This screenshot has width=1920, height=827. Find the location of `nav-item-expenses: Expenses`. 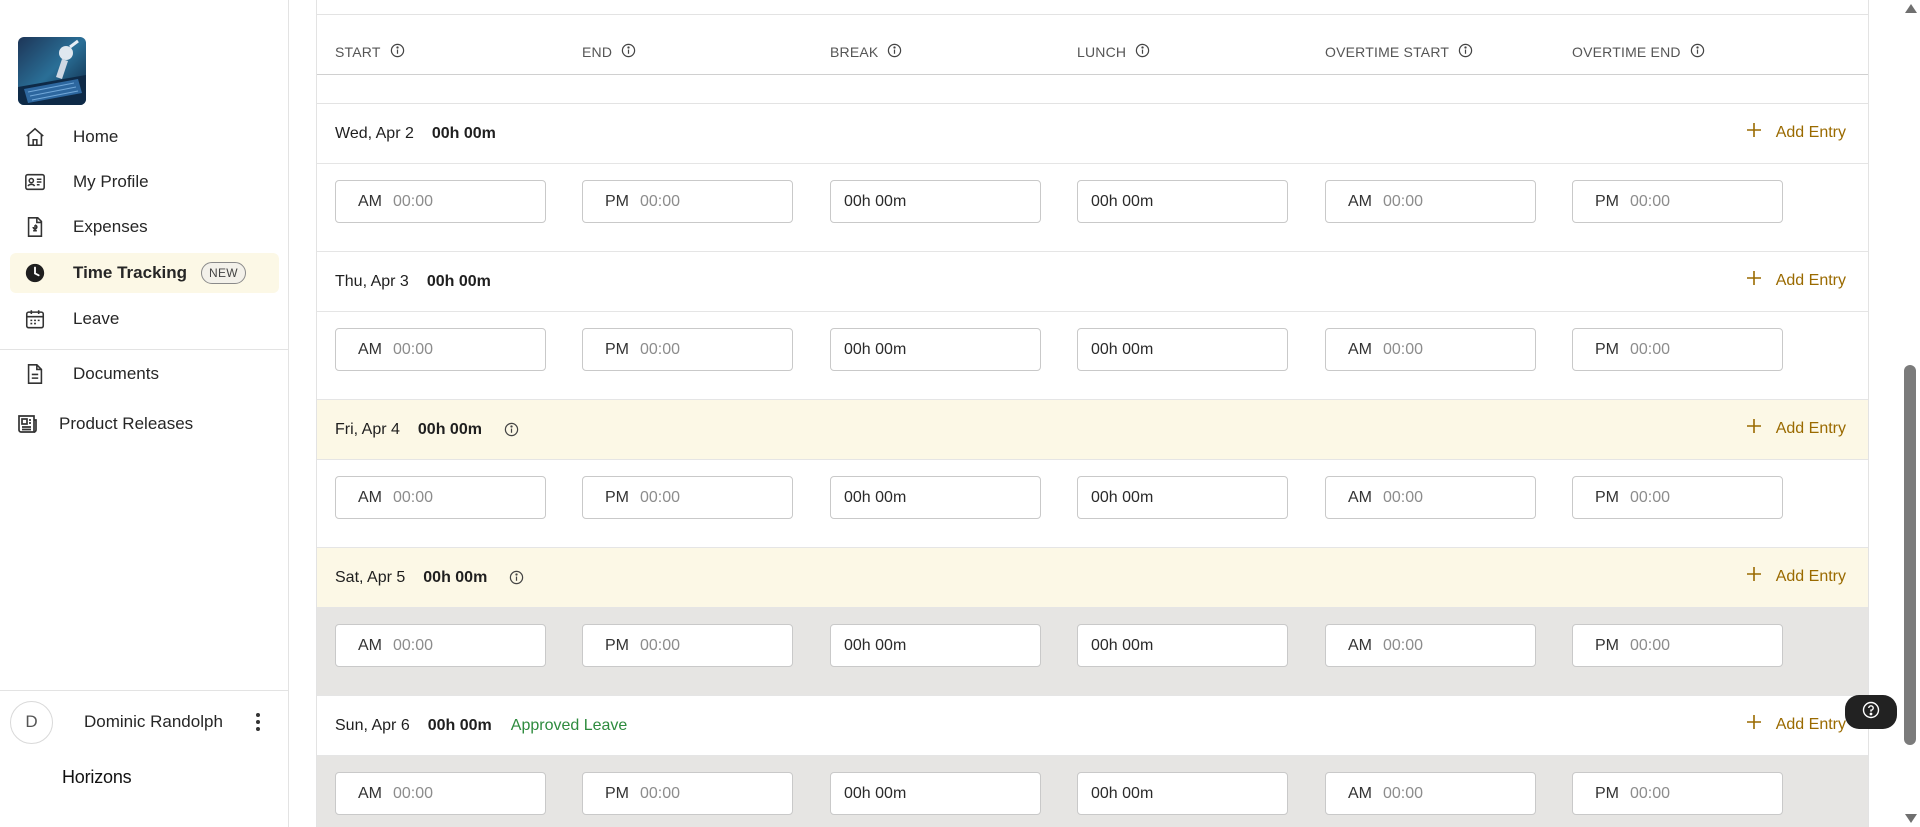

nav-item-expenses: Expenses is located at coordinates (144, 227).